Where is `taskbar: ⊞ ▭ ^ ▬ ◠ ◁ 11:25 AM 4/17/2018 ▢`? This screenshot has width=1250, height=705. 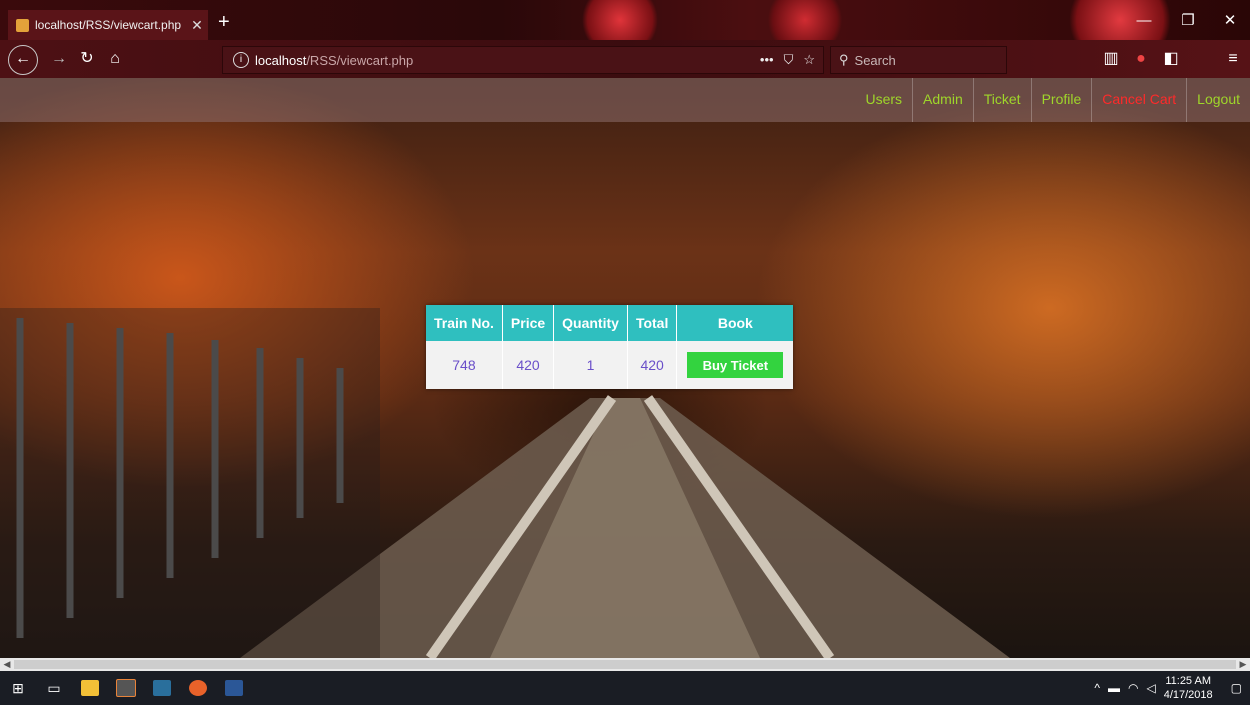
taskbar: ⊞ ▭ ^ ▬ ◠ ◁ 11:25 AM 4/17/2018 ▢ is located at coordinates (625, 688).